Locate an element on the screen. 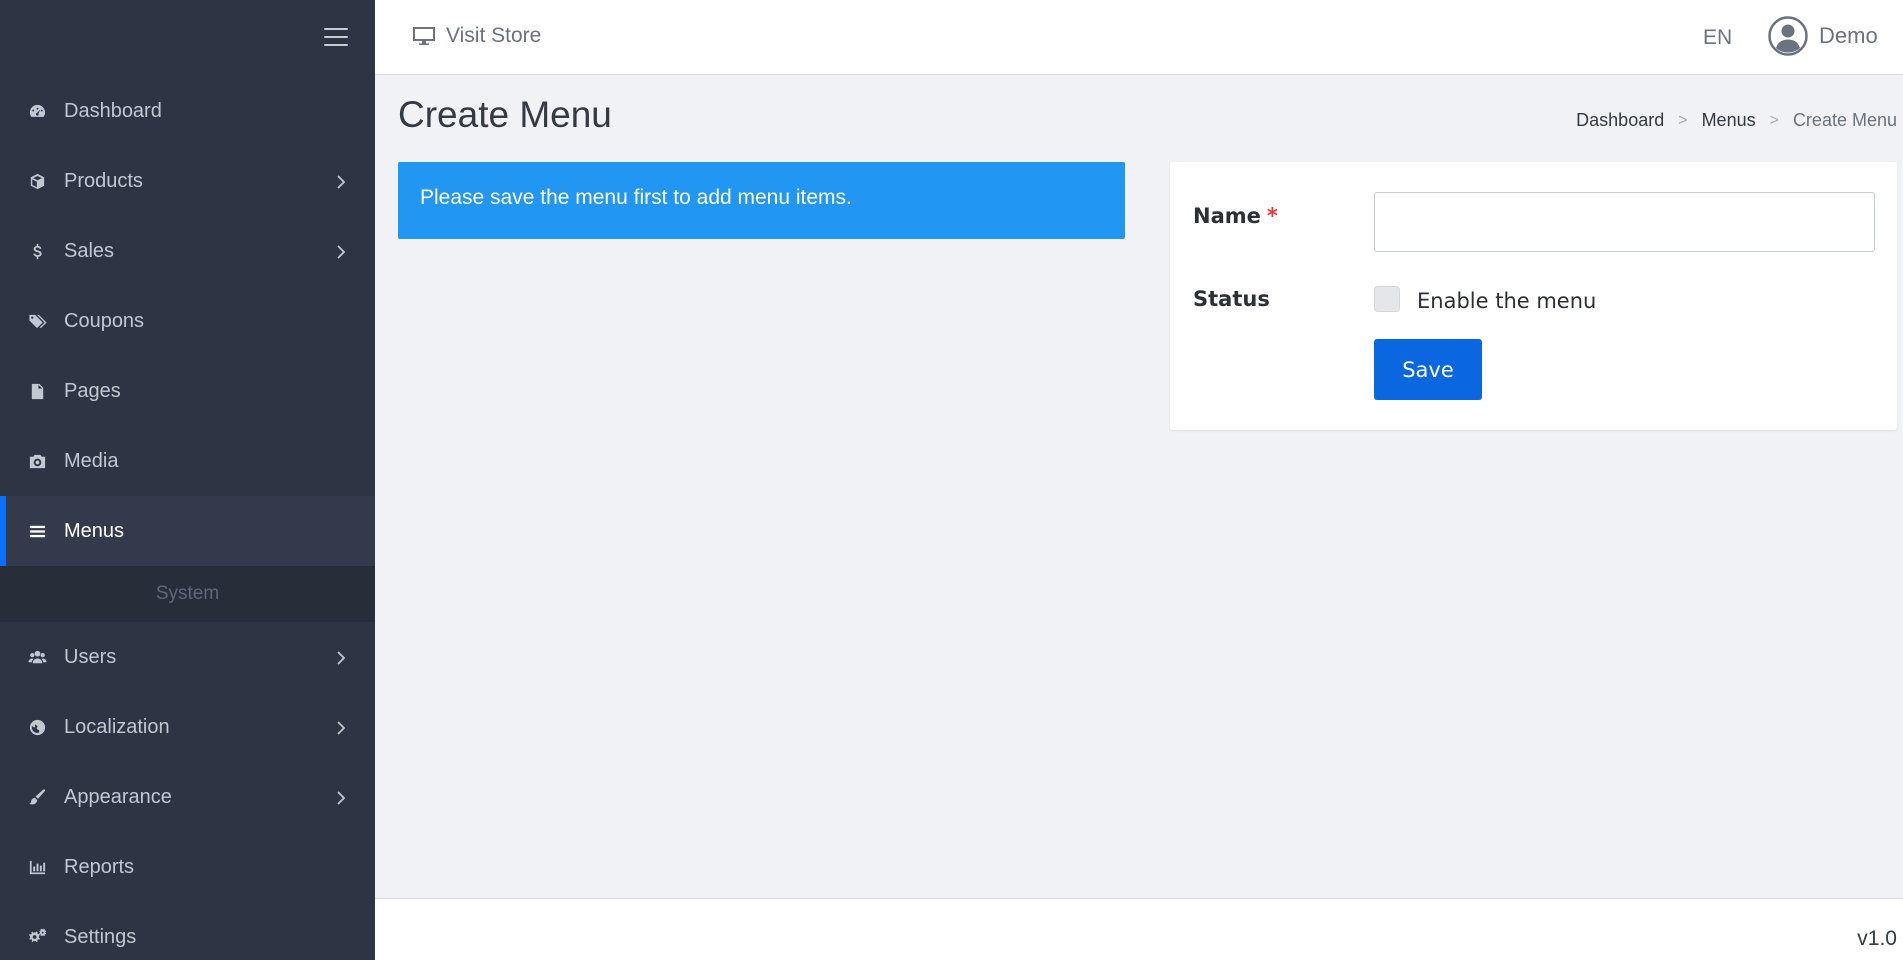 This screenshot has width=1903, height=960. page-title: Create Menu is located at coordinates (505, 114).